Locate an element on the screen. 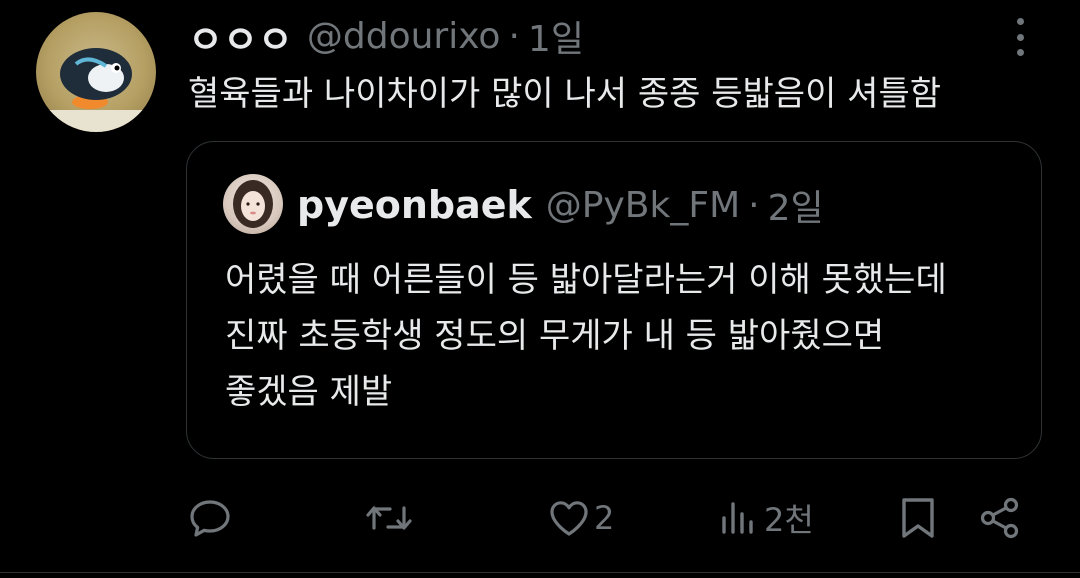 The image size is (1080, 578). quoted-author-name: pyeonbaek is located at coordinates (414, 205).